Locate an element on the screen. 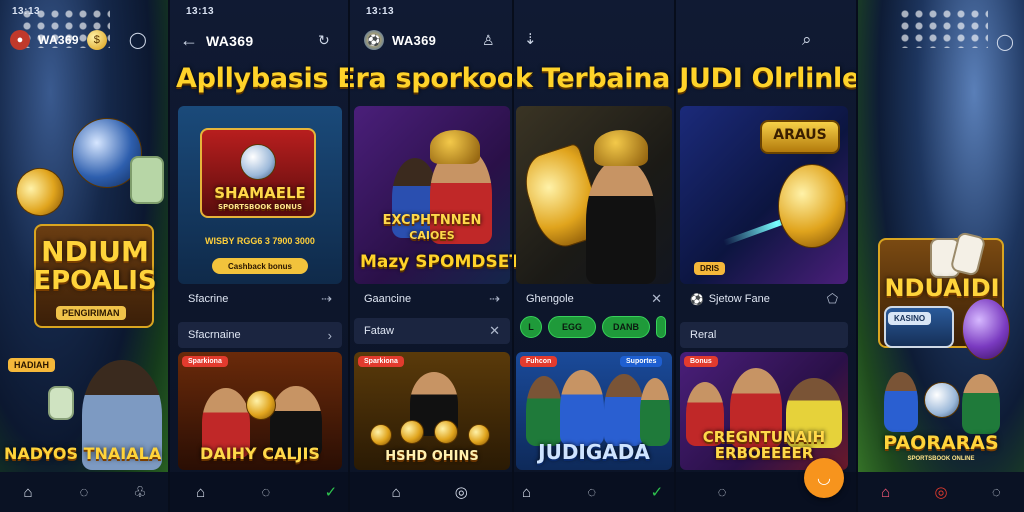 The image size is (1024, 512). game-tag: Fuhcon is located at coordinates (539, 361).